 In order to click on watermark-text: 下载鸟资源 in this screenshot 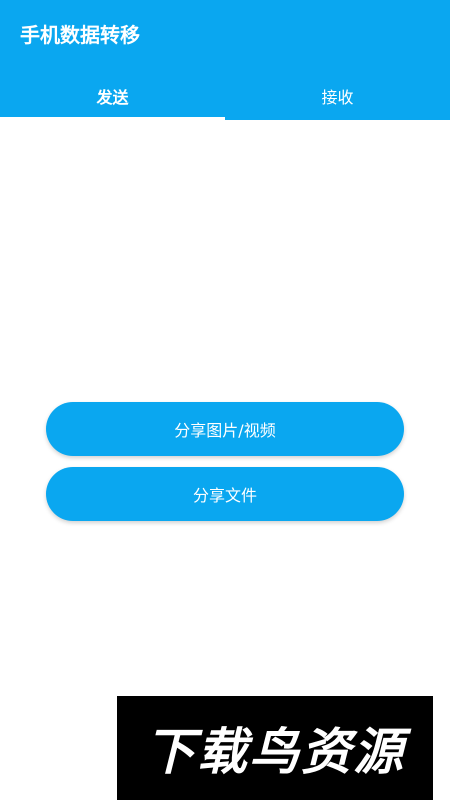, I will do `click(275, 752)`.